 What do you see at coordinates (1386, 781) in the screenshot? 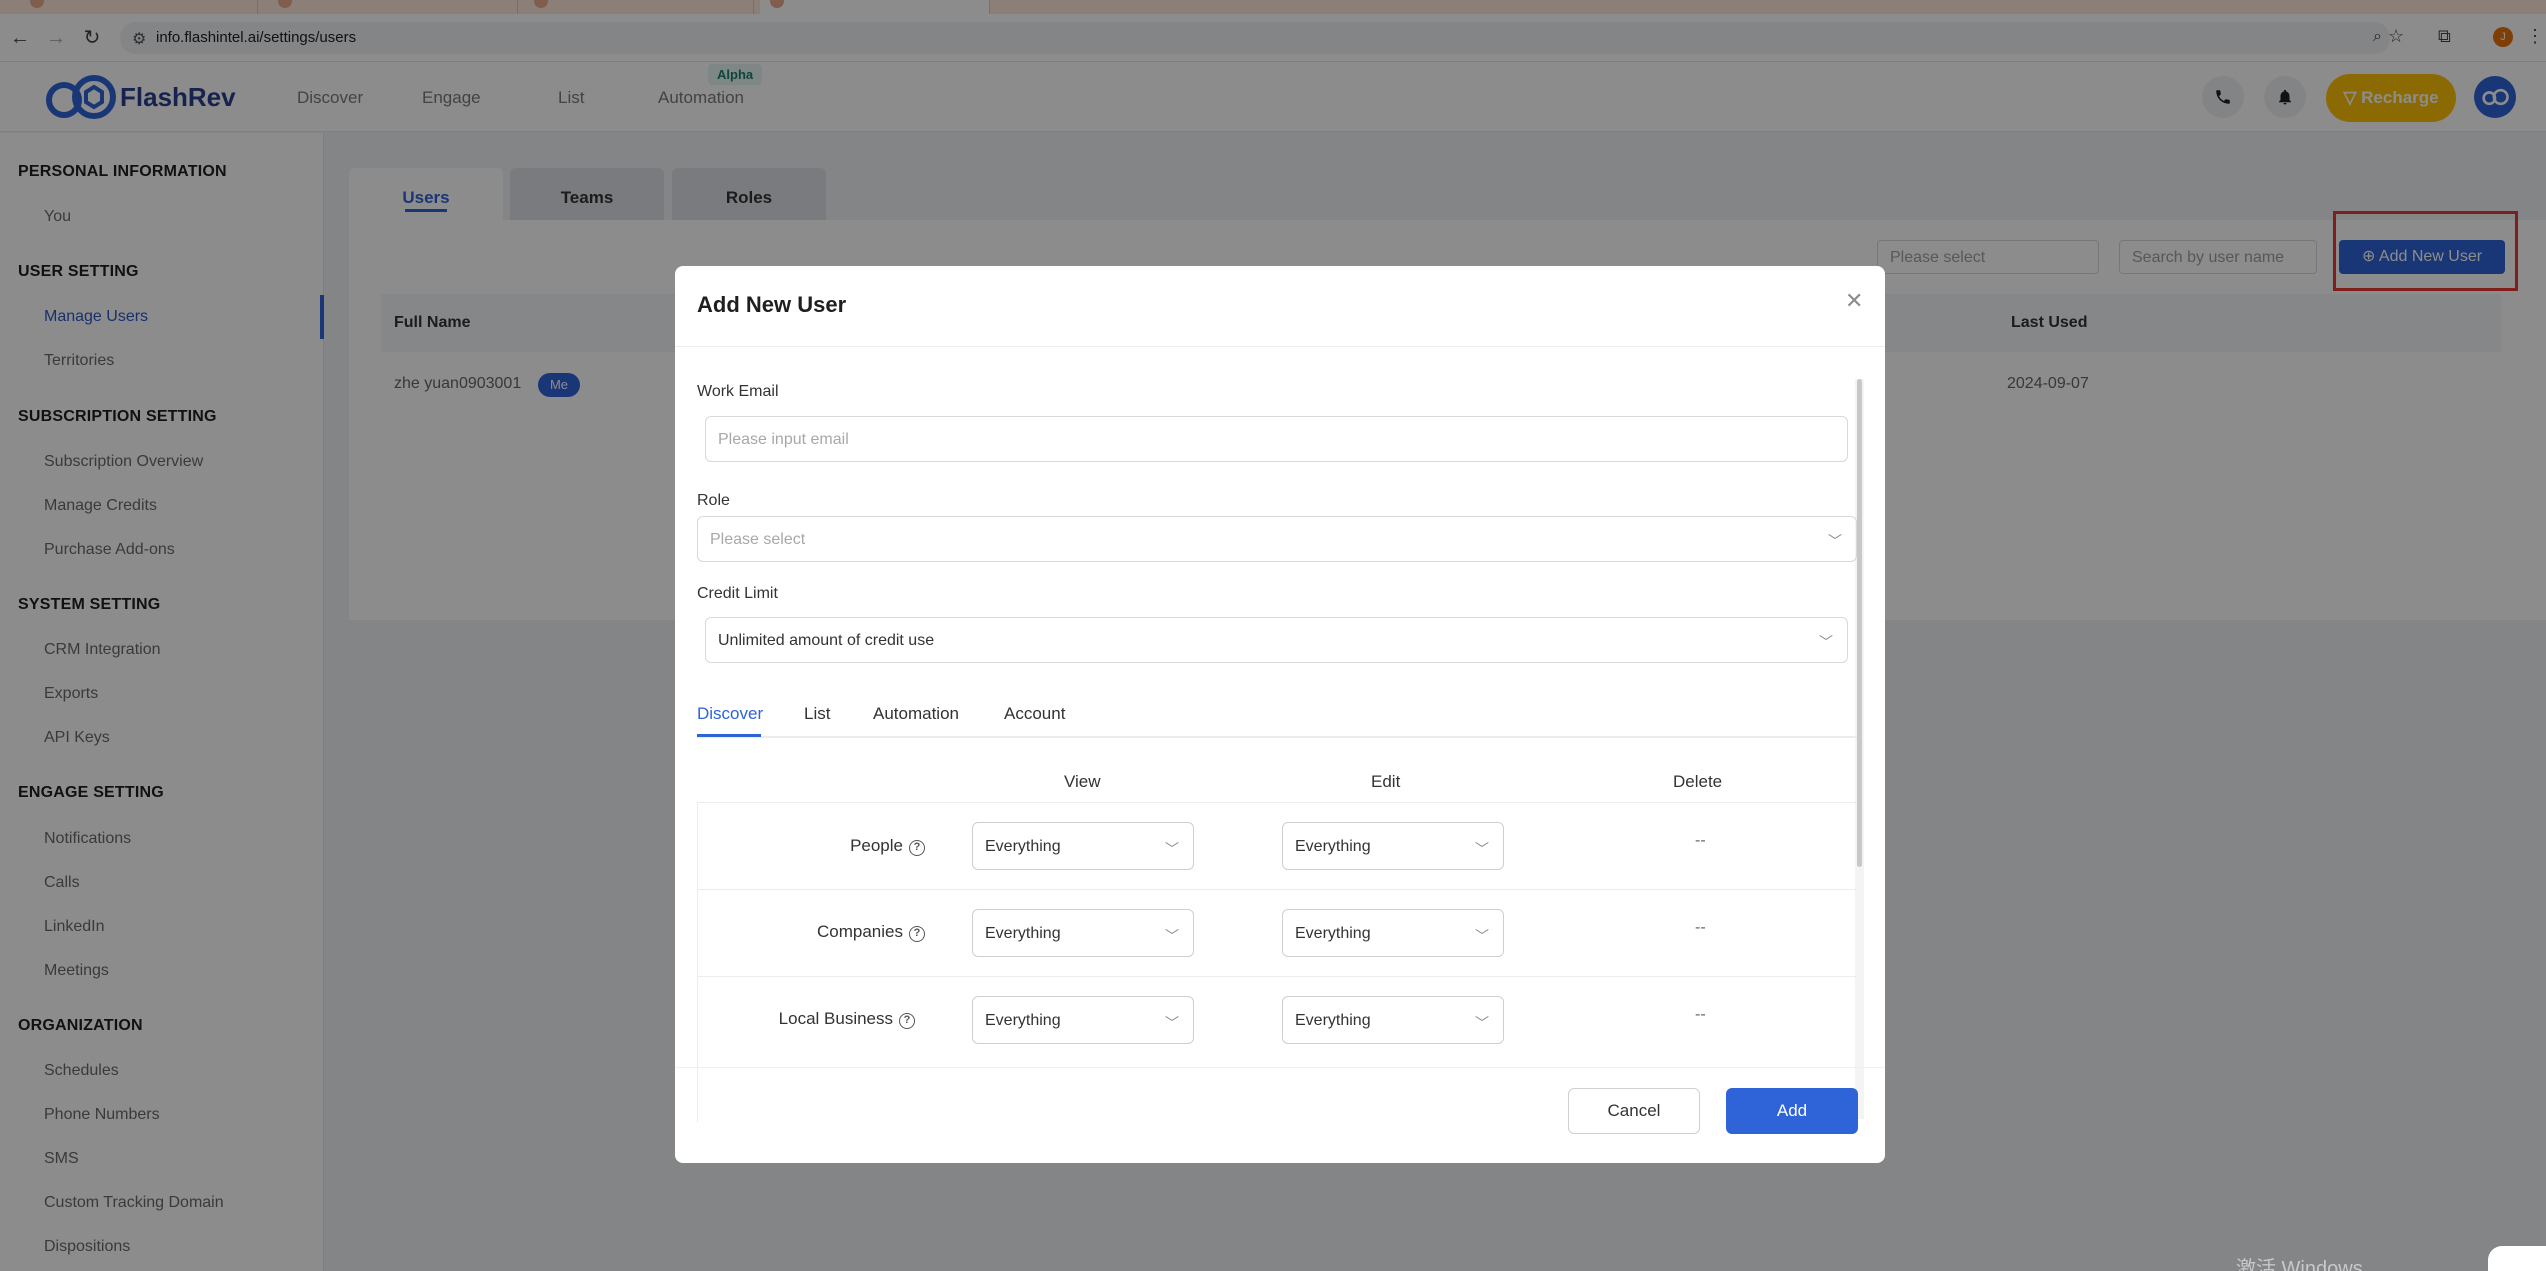
I see `perm-col-edit: Edit` at bounding box center [1386, 781].